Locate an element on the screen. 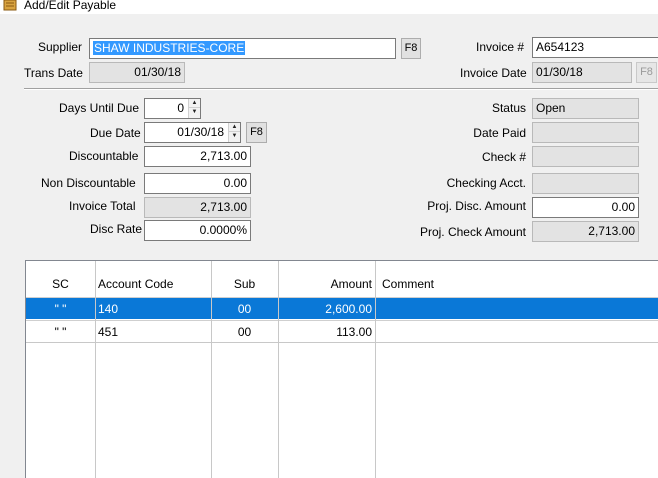 Image resolution: width=658 pixels, height=478 pixels. row-amount: 113.00 is located at coordinates (326, 332).